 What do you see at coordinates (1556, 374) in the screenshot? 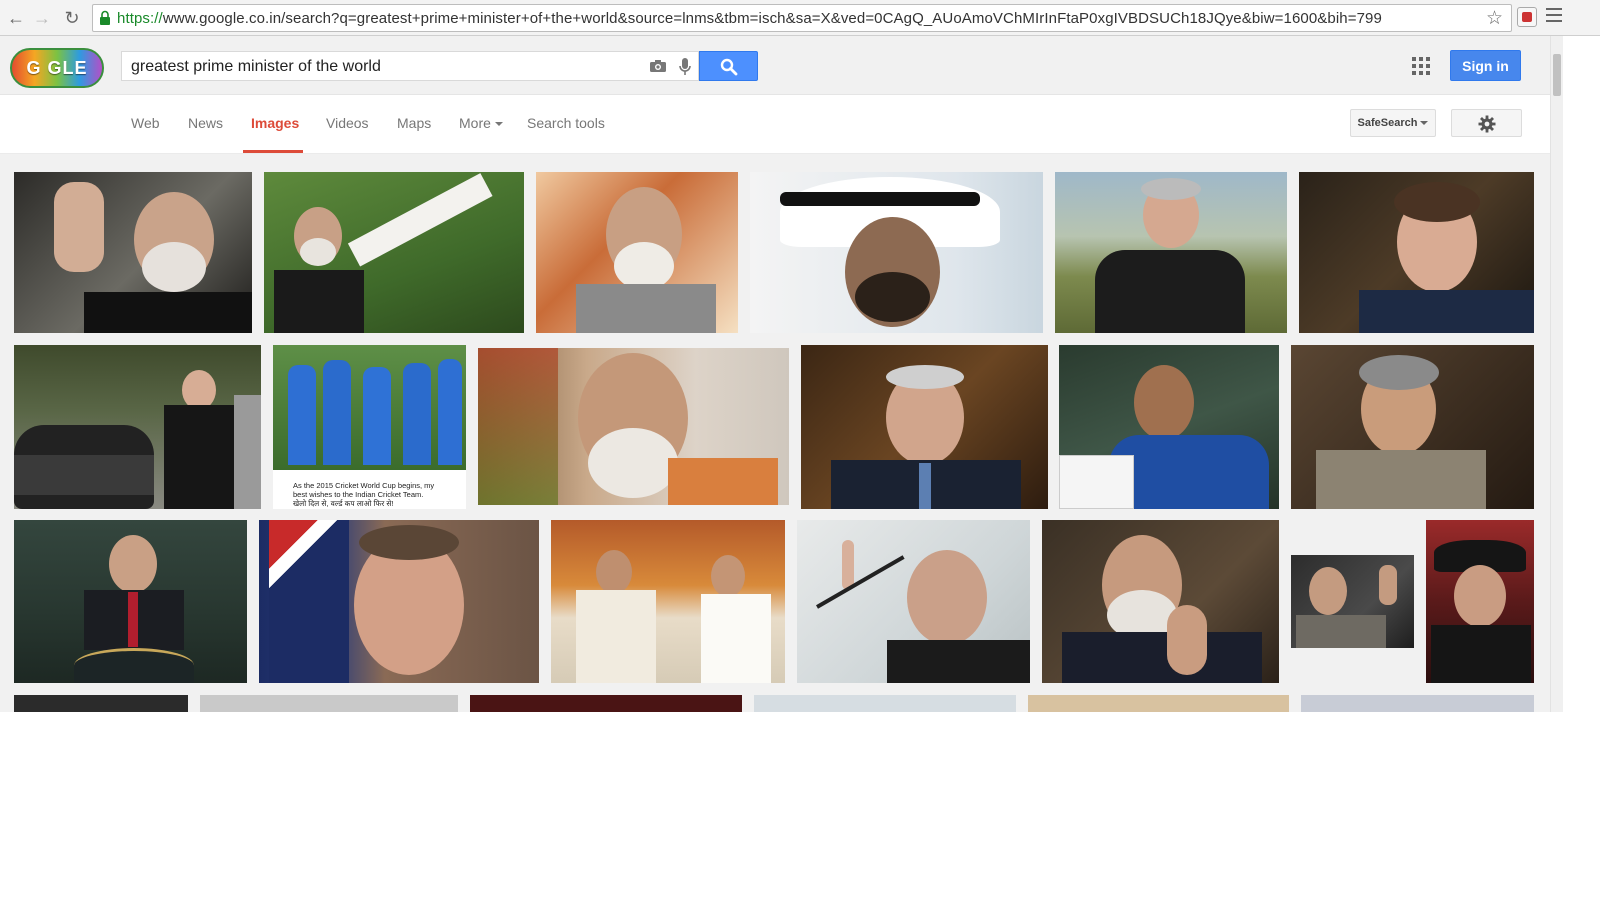
I see `page-scrollbar` at bounding box center [1556, 374].